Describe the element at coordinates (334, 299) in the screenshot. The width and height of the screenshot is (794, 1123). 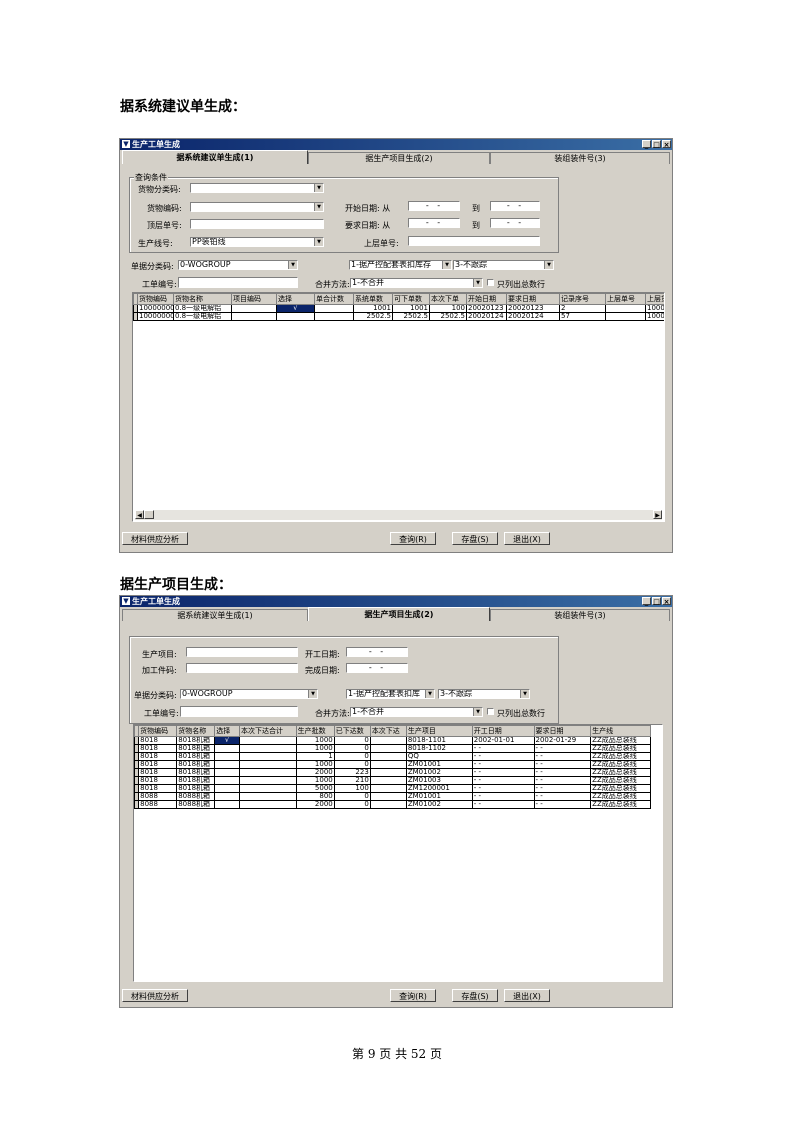
I see `column-header: 单合计数` at that location.